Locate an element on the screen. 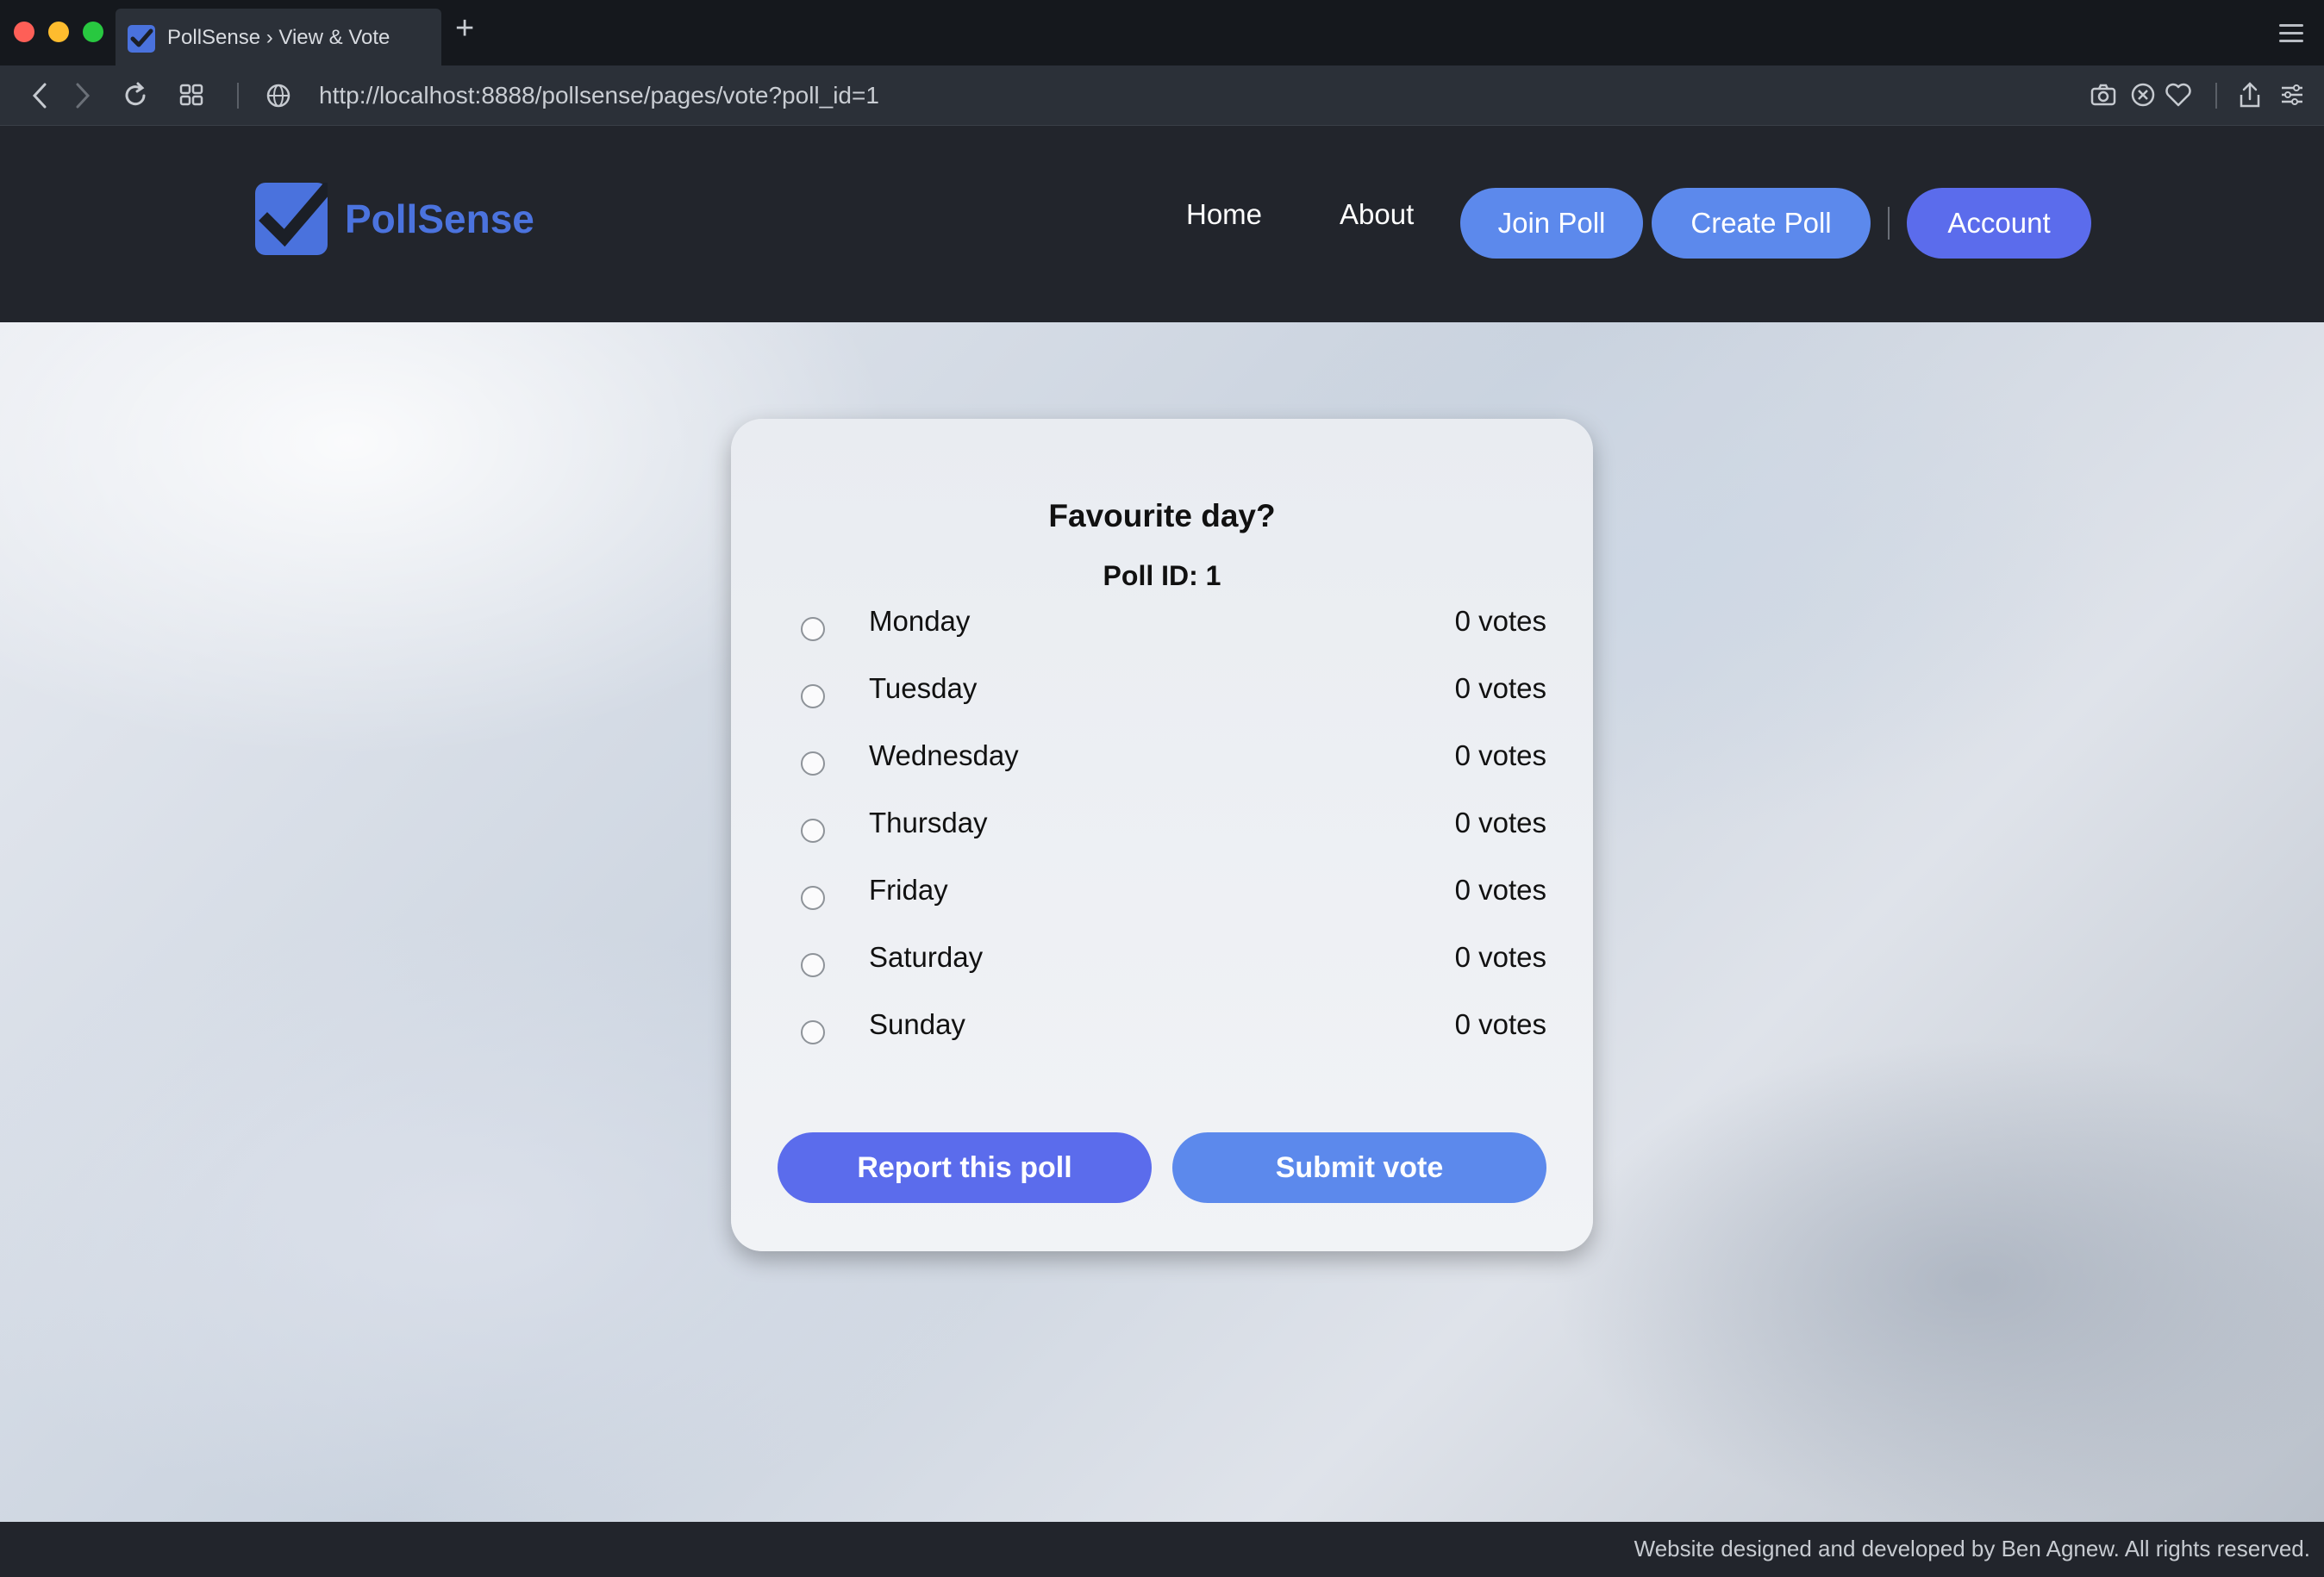 The width and height of the screenshot is (2324, 1577). block-icon is located at coordinates (2143, 97).